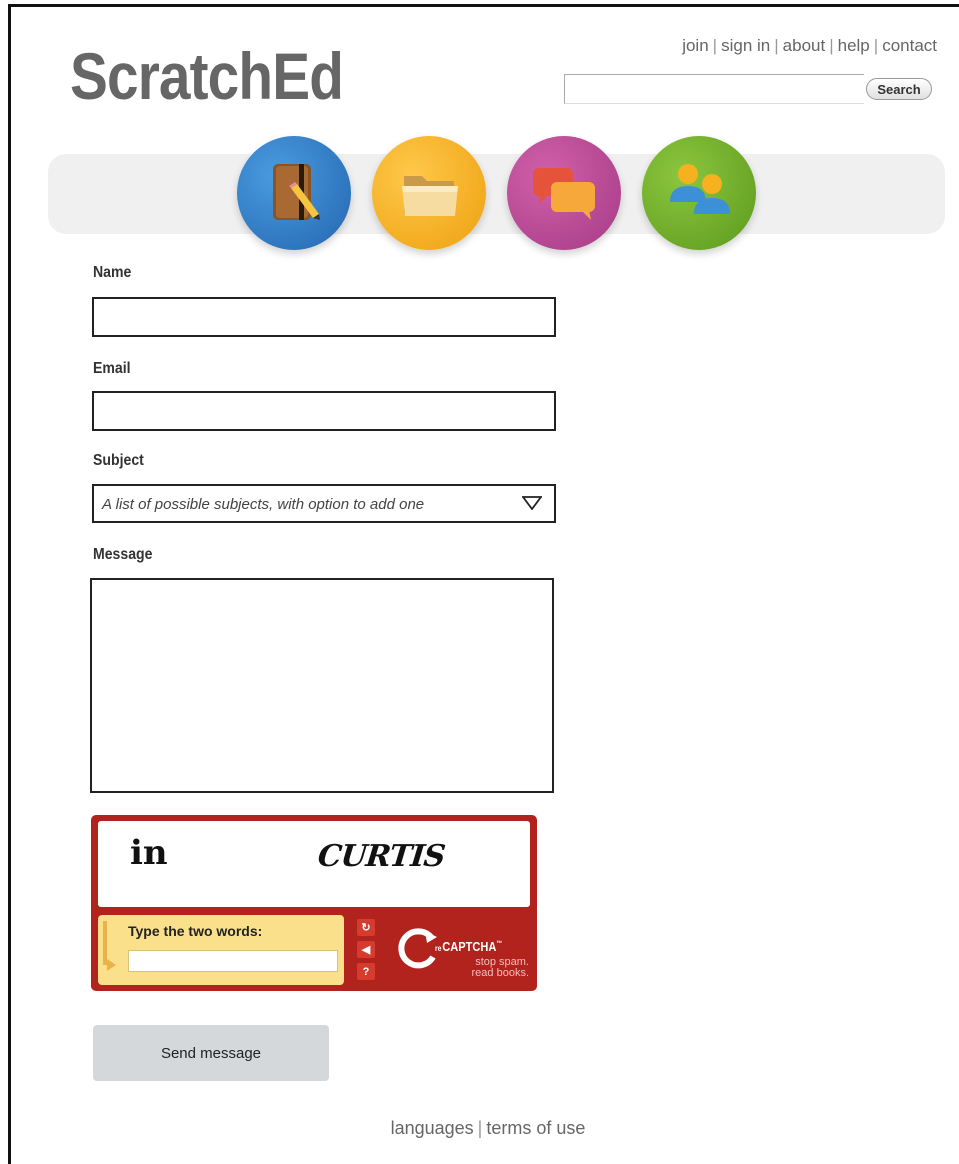  What do you see at coordinates (417, 948) in the screenshot?
I see `recaptcha-ring-icon` at bounding box center [417, 948].